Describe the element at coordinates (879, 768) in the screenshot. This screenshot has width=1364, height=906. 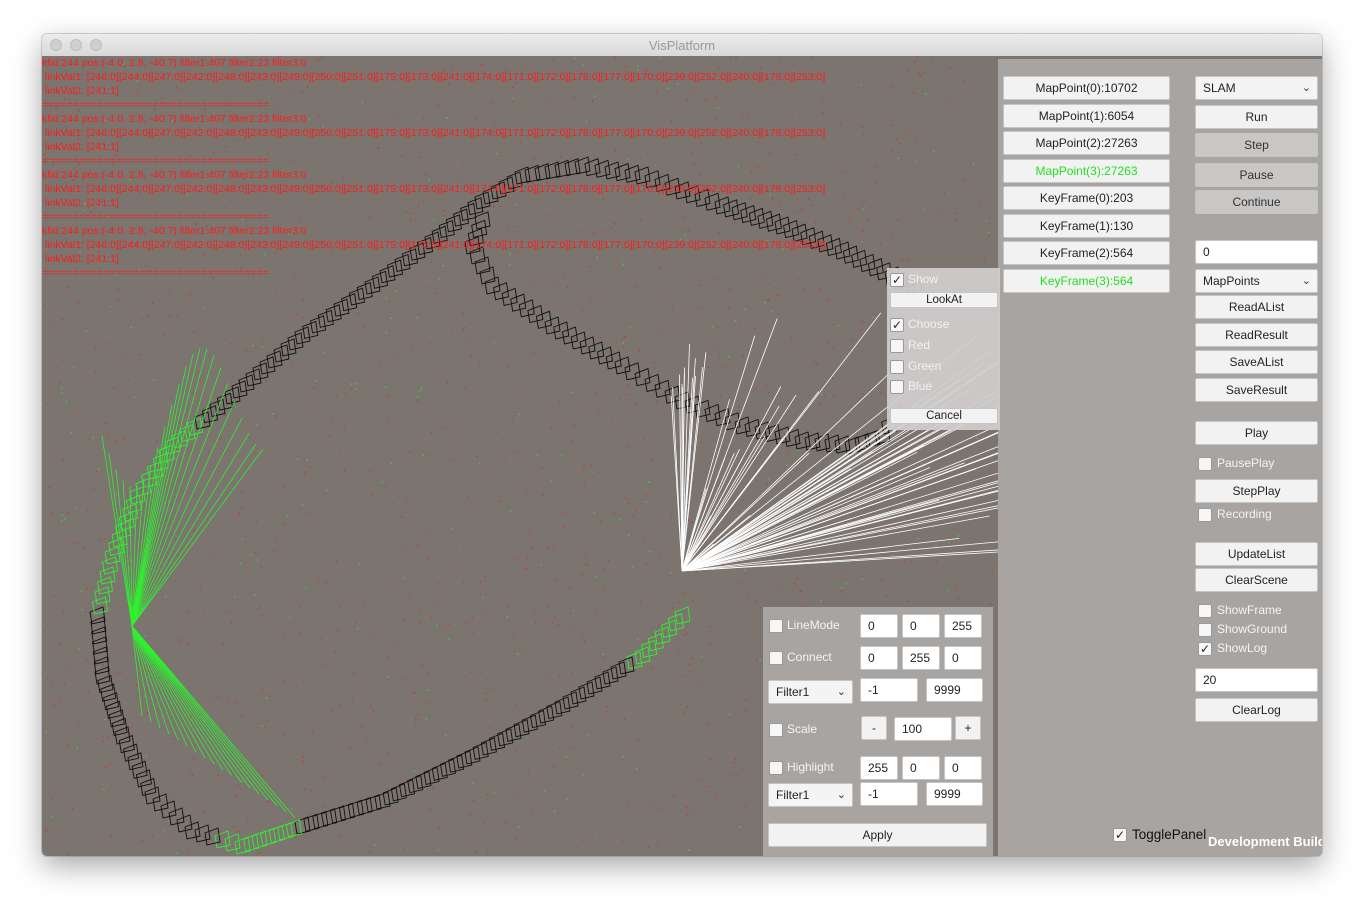
I see `hl-r-input: 255` at that location.